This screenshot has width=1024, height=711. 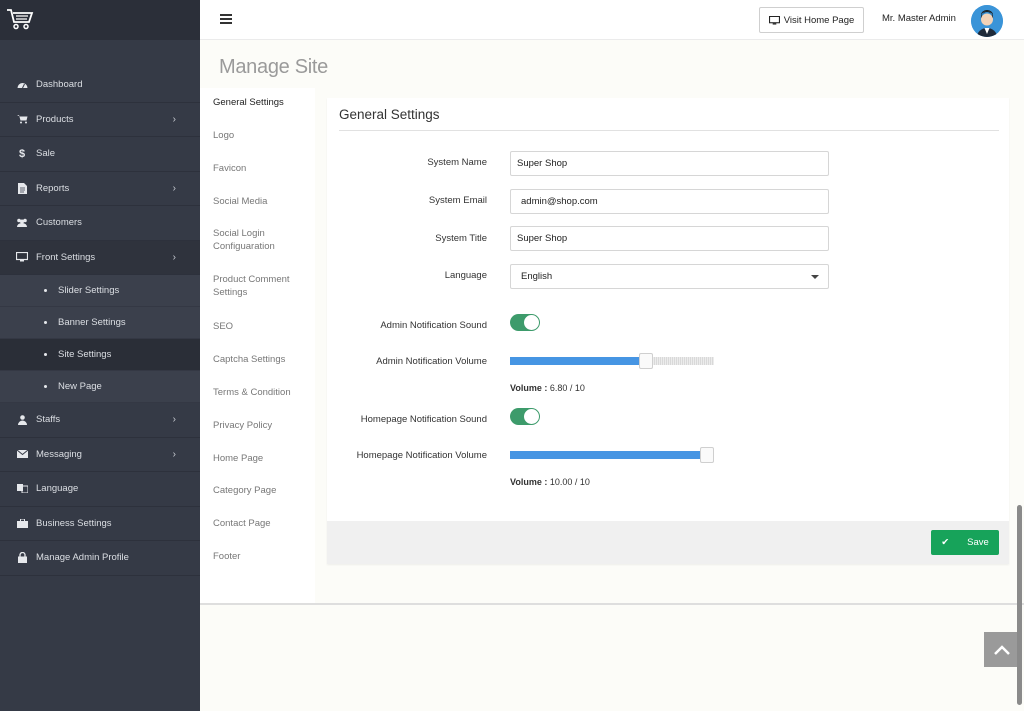 I want to click on topbar: Visit Home Page Mr. Master Admin, so click(x=612, y=20).